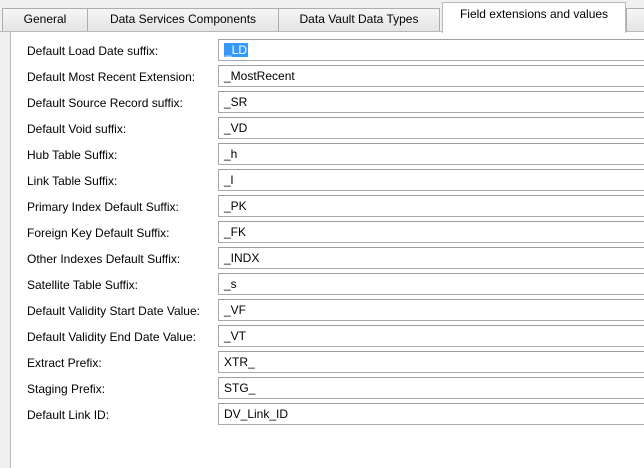 This screenshot has height=468, width=644. Describe the element at coordinates (82, 285) in the screenshot. I see `satellite-table-suffix-label: Satellite Table Suffix:` at that location.